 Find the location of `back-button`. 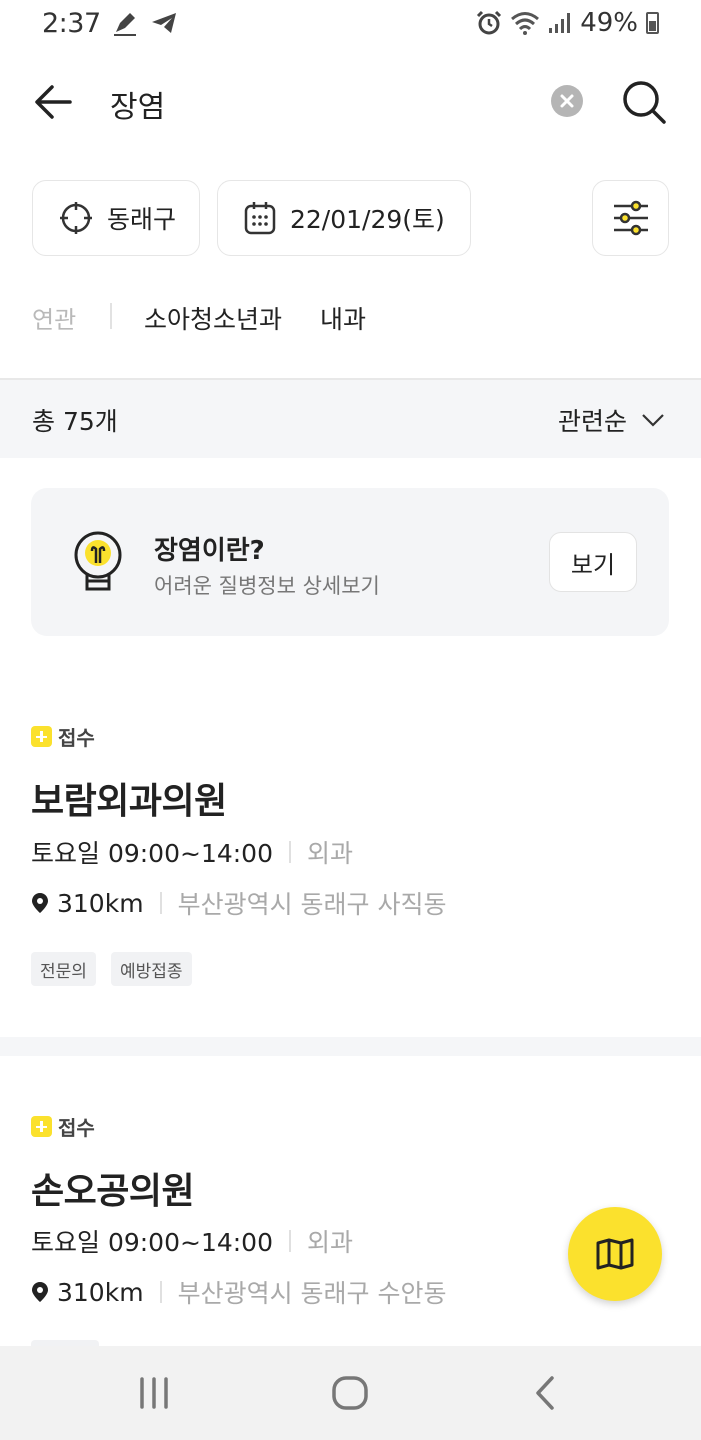

back-button is located at coordinates (54, 102).